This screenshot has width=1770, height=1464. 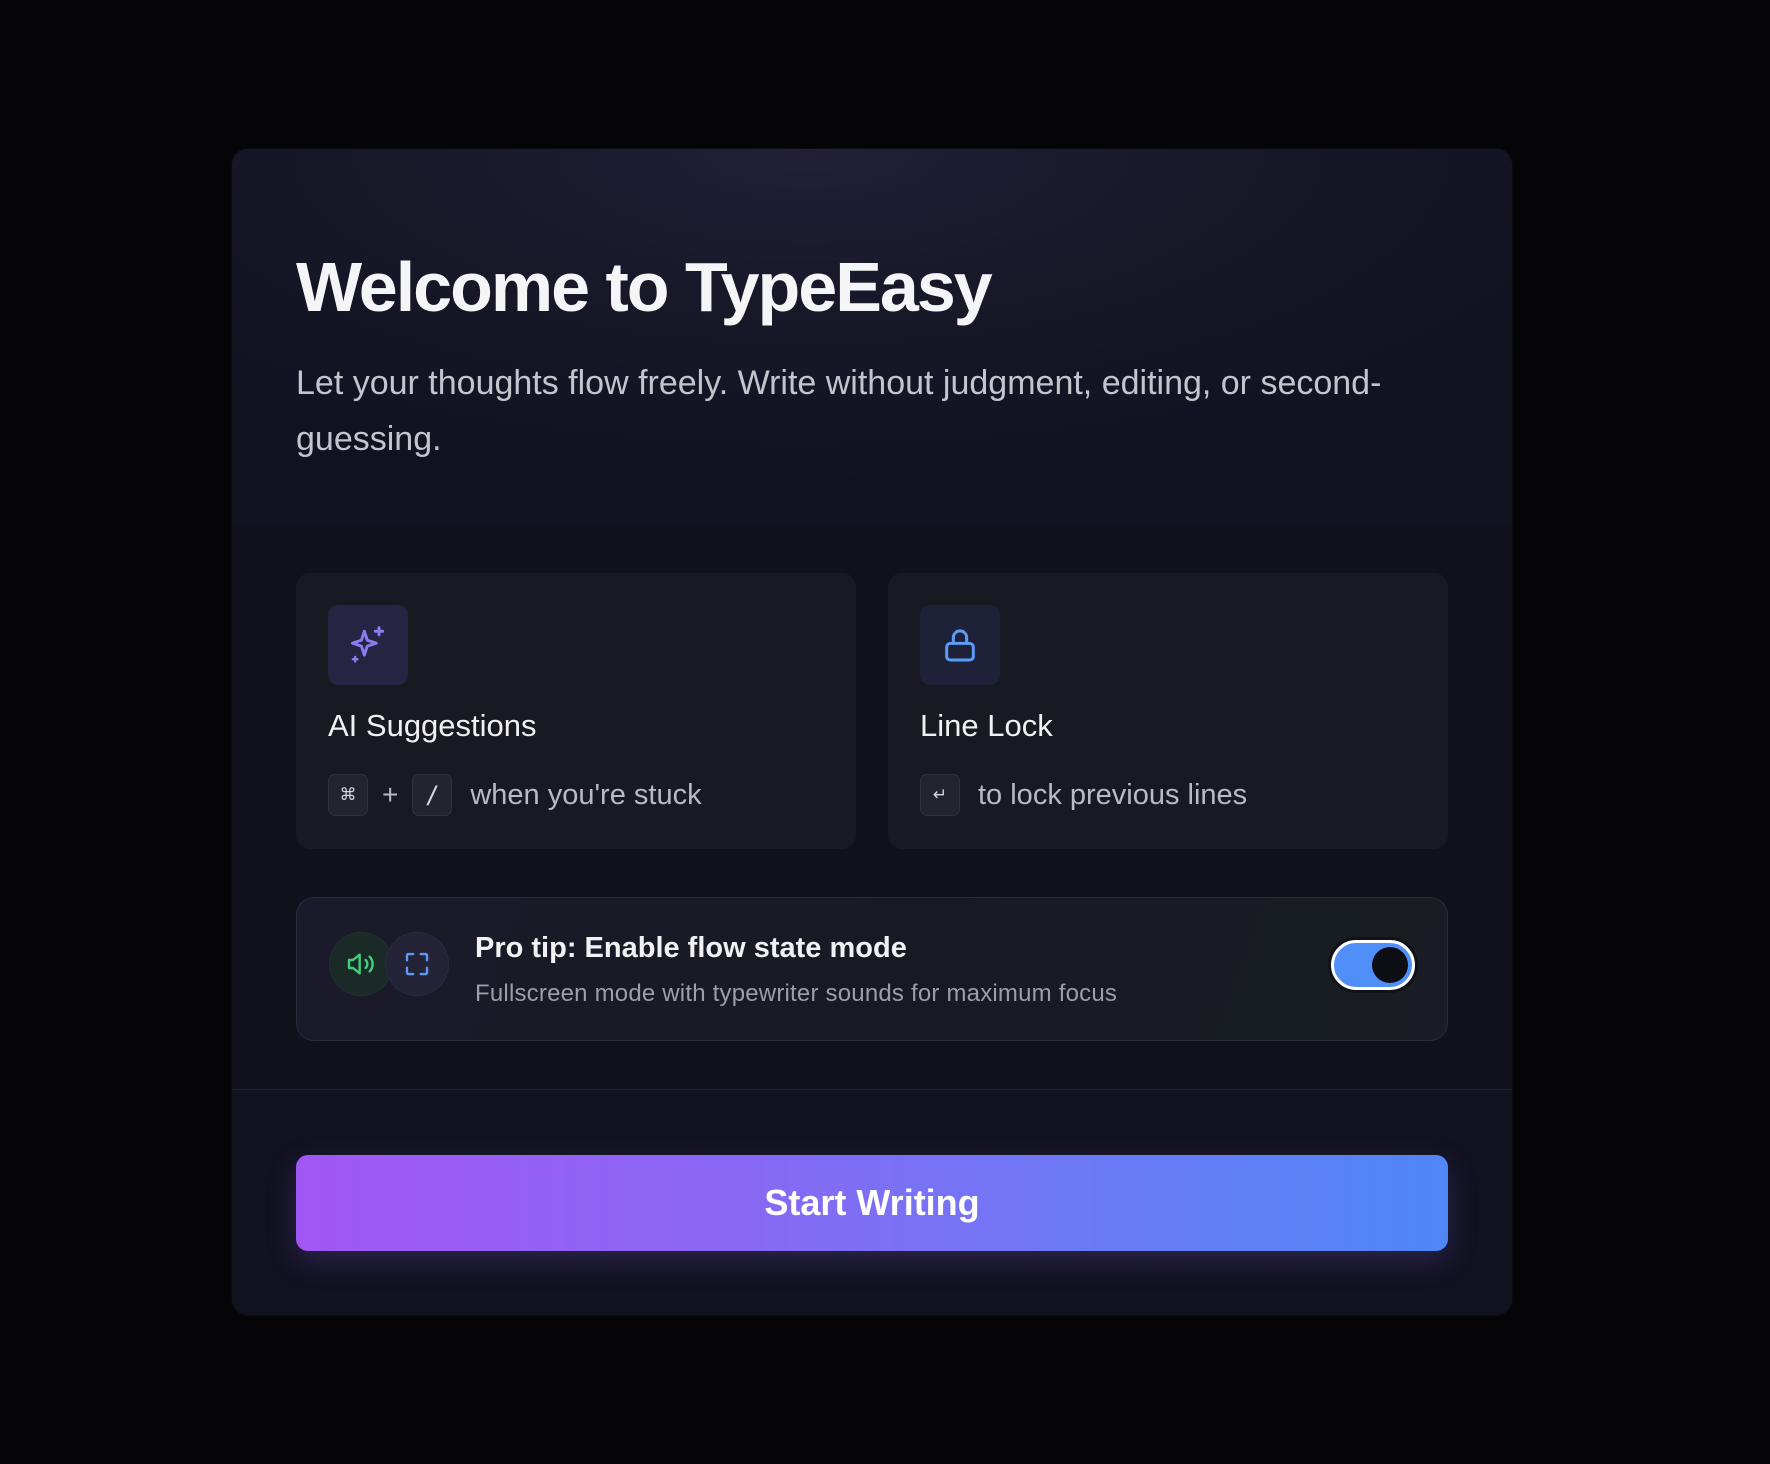 I want to click on feature-title: AI Suggestions, so click(x=432, y=725).